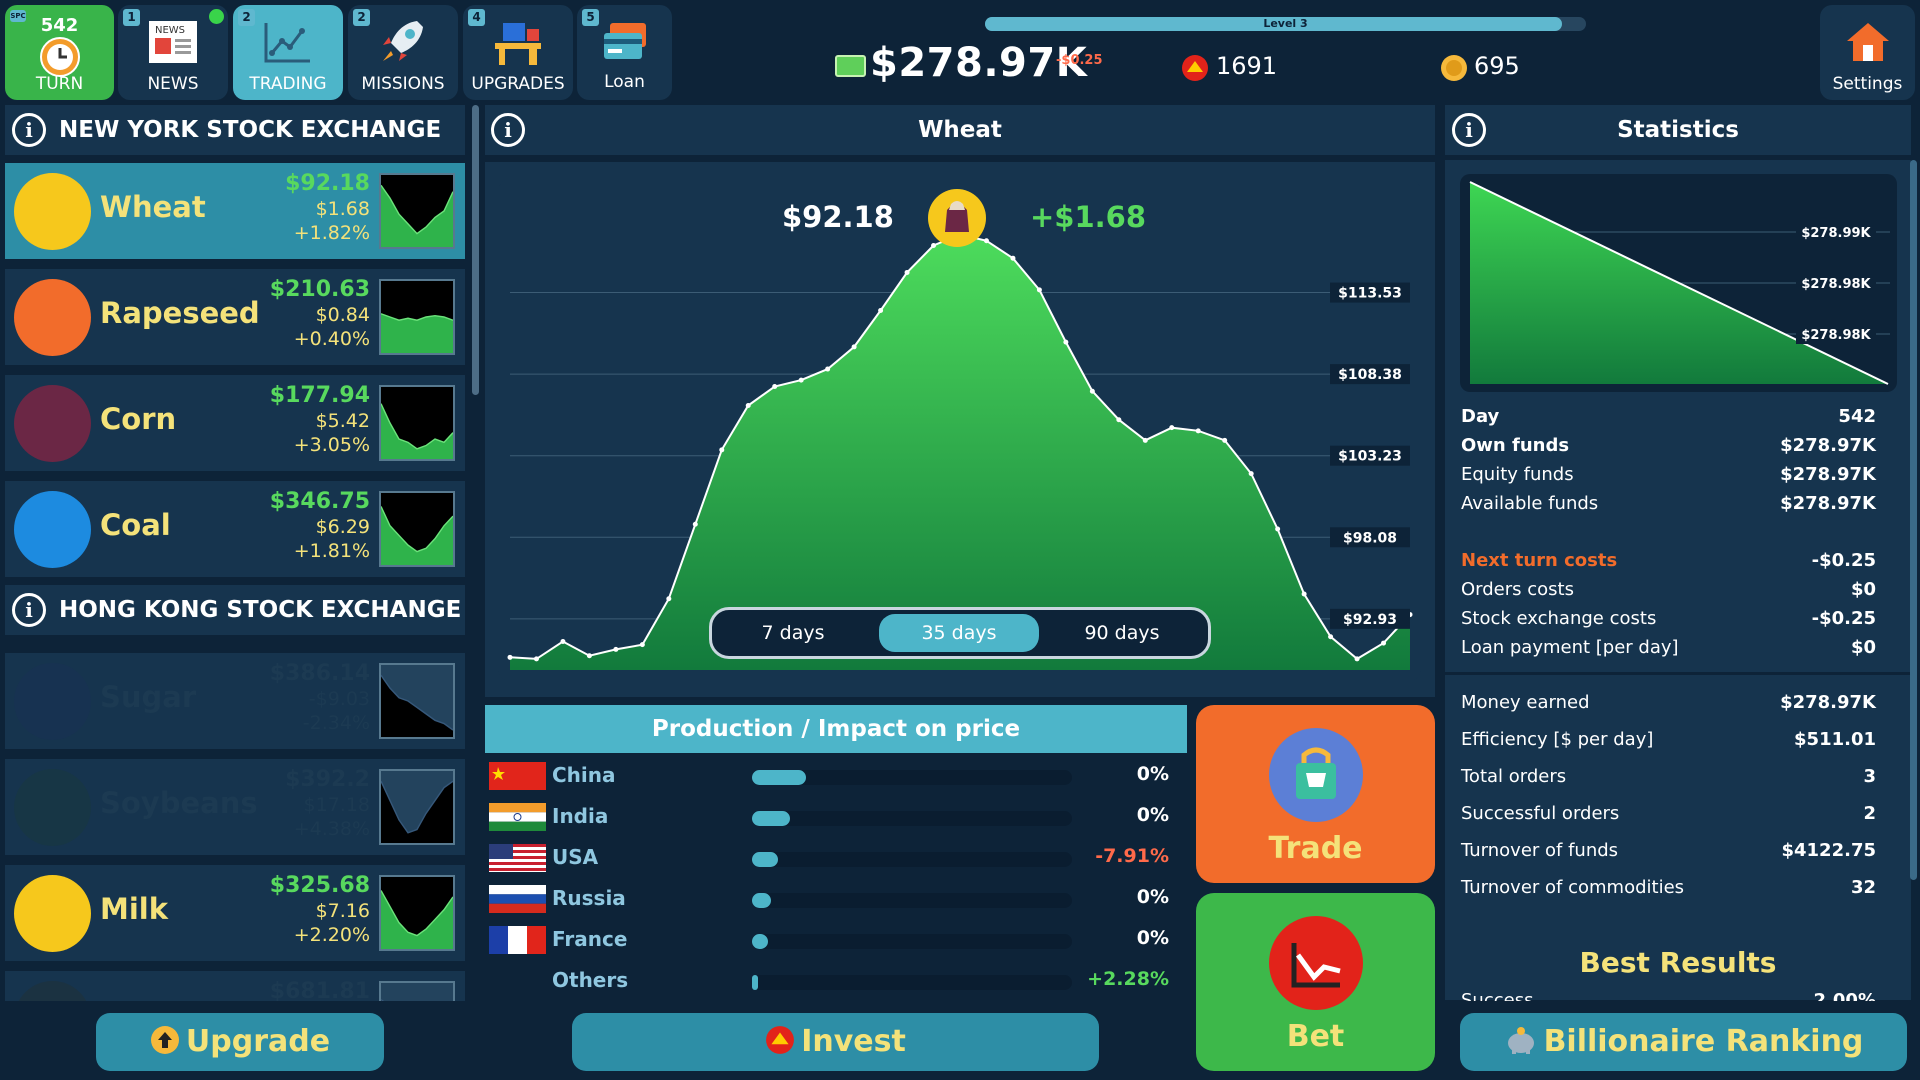 The height and width of the screenshot is (1080, 1920). I want to click on commodity-change: $1.68, so click(342, 209).